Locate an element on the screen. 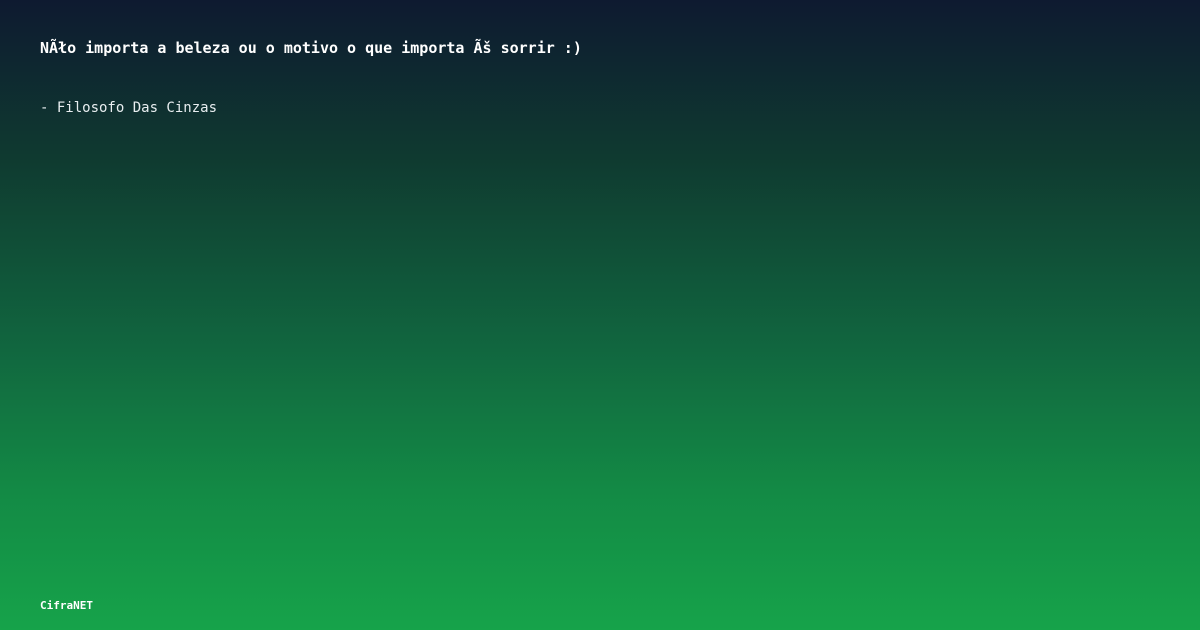  quote-author: - Filosofo Das Cinzas is located at coordinates (129, 108).